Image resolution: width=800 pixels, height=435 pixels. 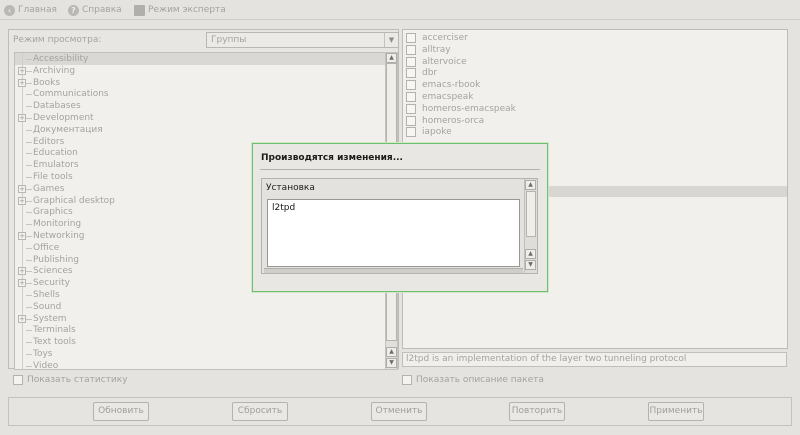 I want to click on package-row: iapoke, so click(x=595, y=132).